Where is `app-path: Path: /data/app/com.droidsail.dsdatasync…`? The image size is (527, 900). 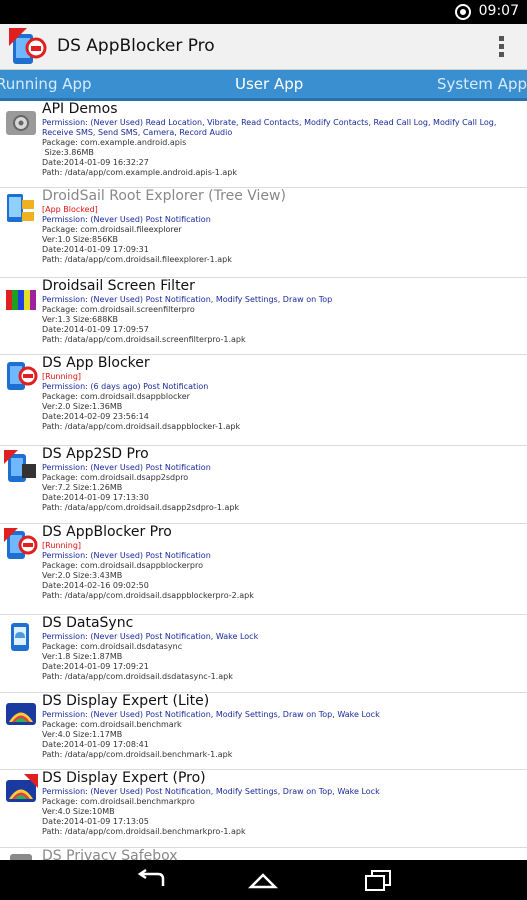 app-path: Path: /data/app/com.droidsail.dsdatasync… is located at coordinates (137, 676).